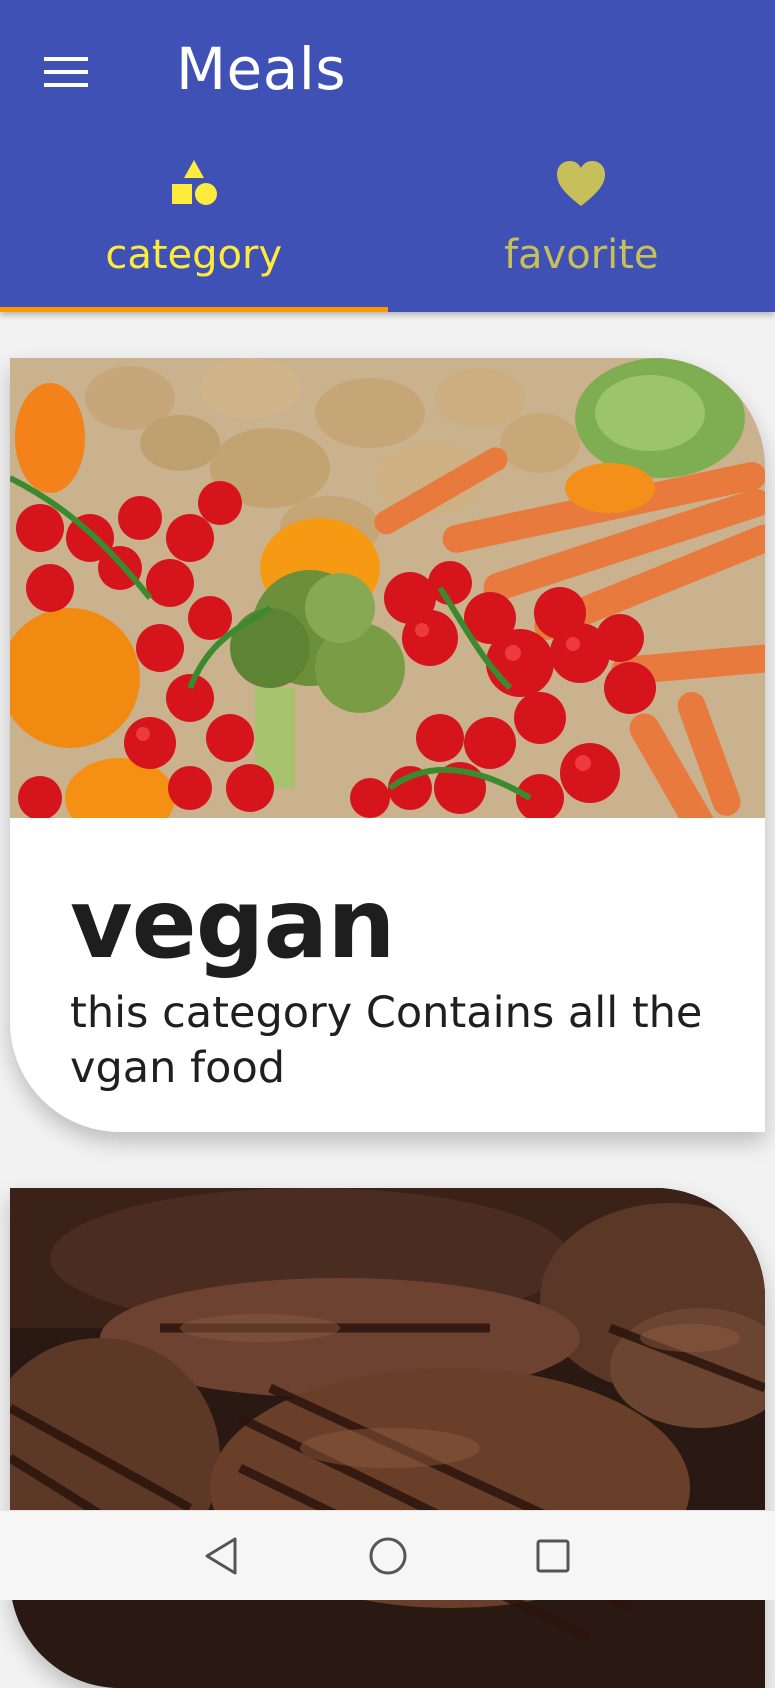 The height and width of the screenshot is (1688, 775). I want to click on back-button, so click(221, 1555).